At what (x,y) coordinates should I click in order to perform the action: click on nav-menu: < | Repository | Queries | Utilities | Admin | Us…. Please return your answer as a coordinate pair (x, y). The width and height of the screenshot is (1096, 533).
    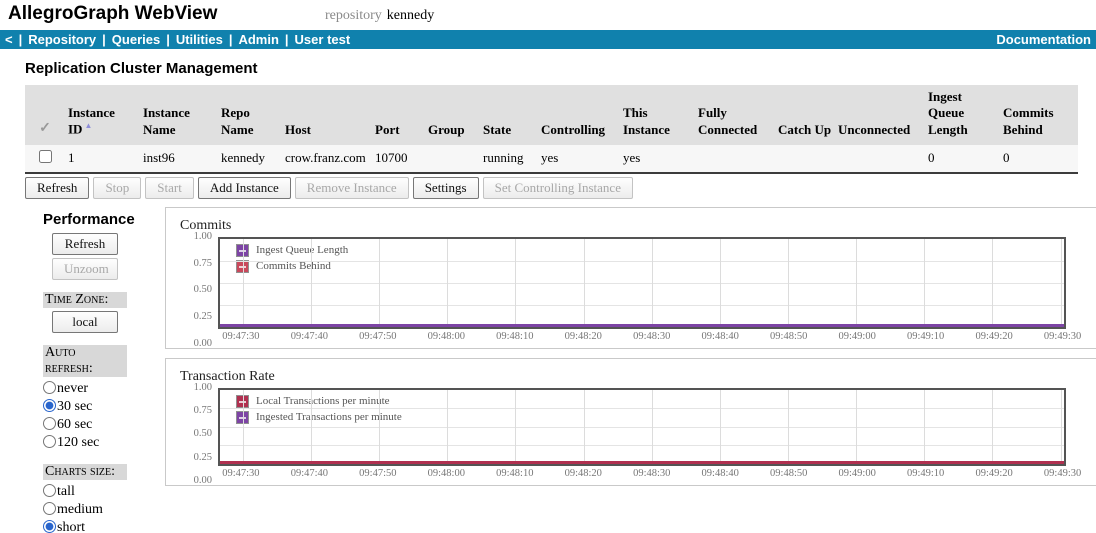
    Looking at the image, I should click on (177, 39).